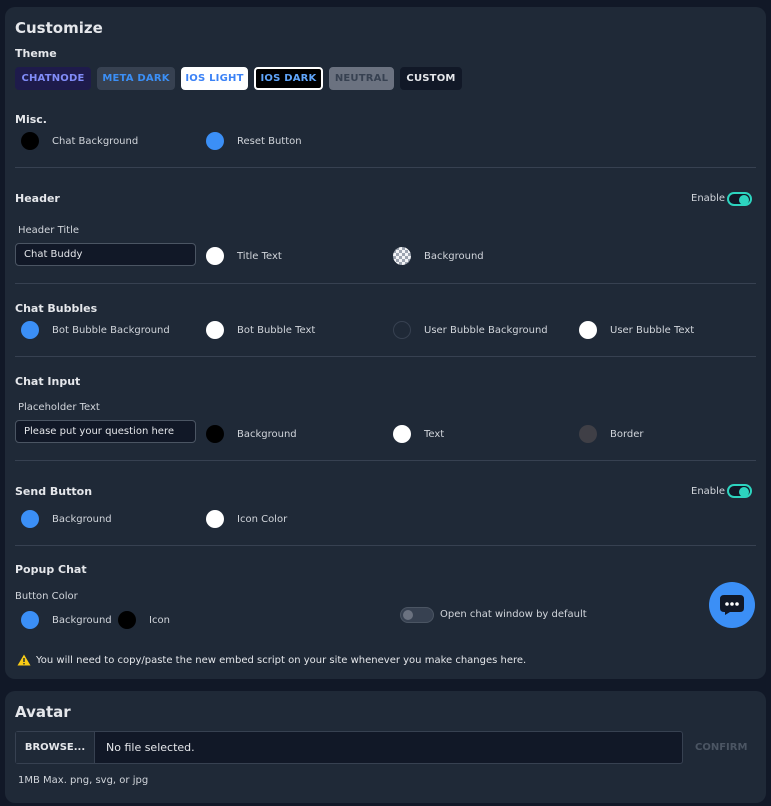  I want to click on chat-background-swatch, so click(30, 141).